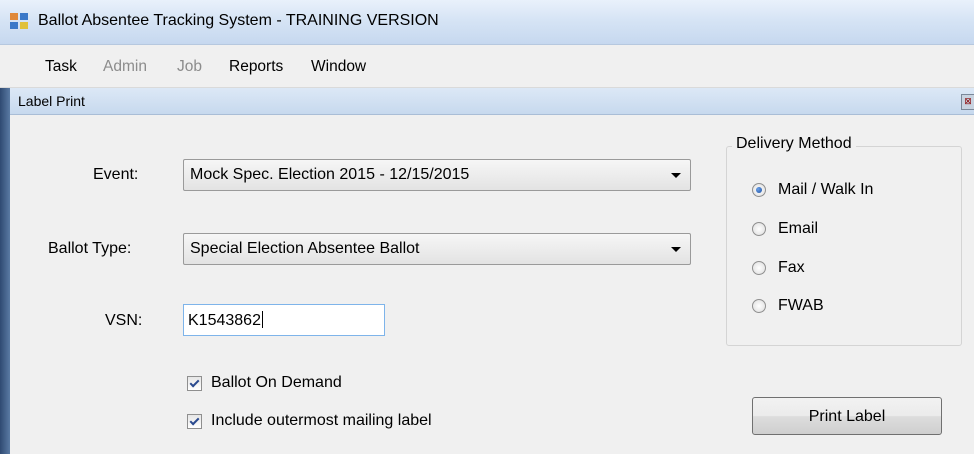  What do you see at coordinates (284, 320) in the screenshot?
I see `vsn-input: K1543862` at bounding box center [284, 320].